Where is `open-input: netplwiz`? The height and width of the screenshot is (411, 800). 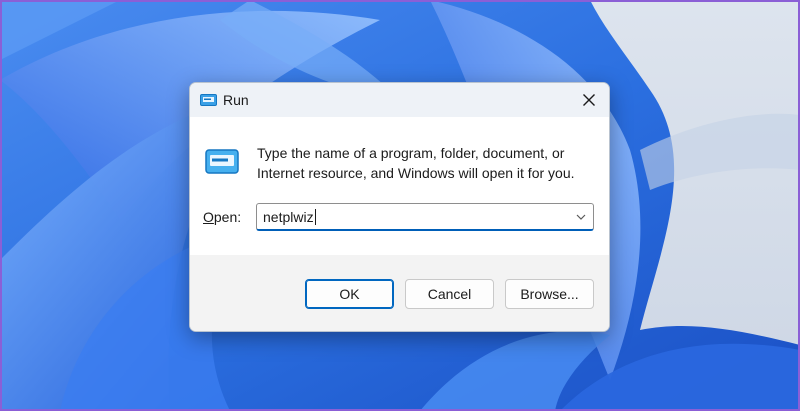
open-input: netplwiz is located at coordinates (289, 217).